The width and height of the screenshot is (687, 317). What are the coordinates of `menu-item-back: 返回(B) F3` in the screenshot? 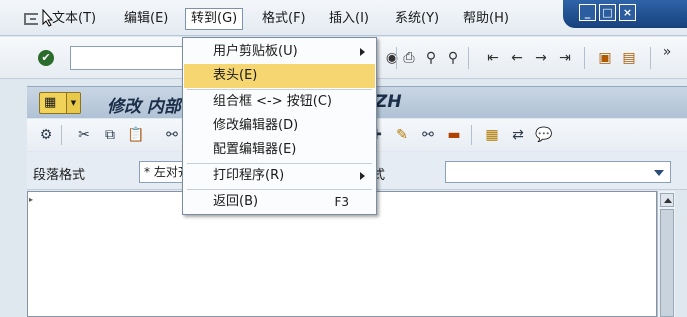 It's located at (279, 202).